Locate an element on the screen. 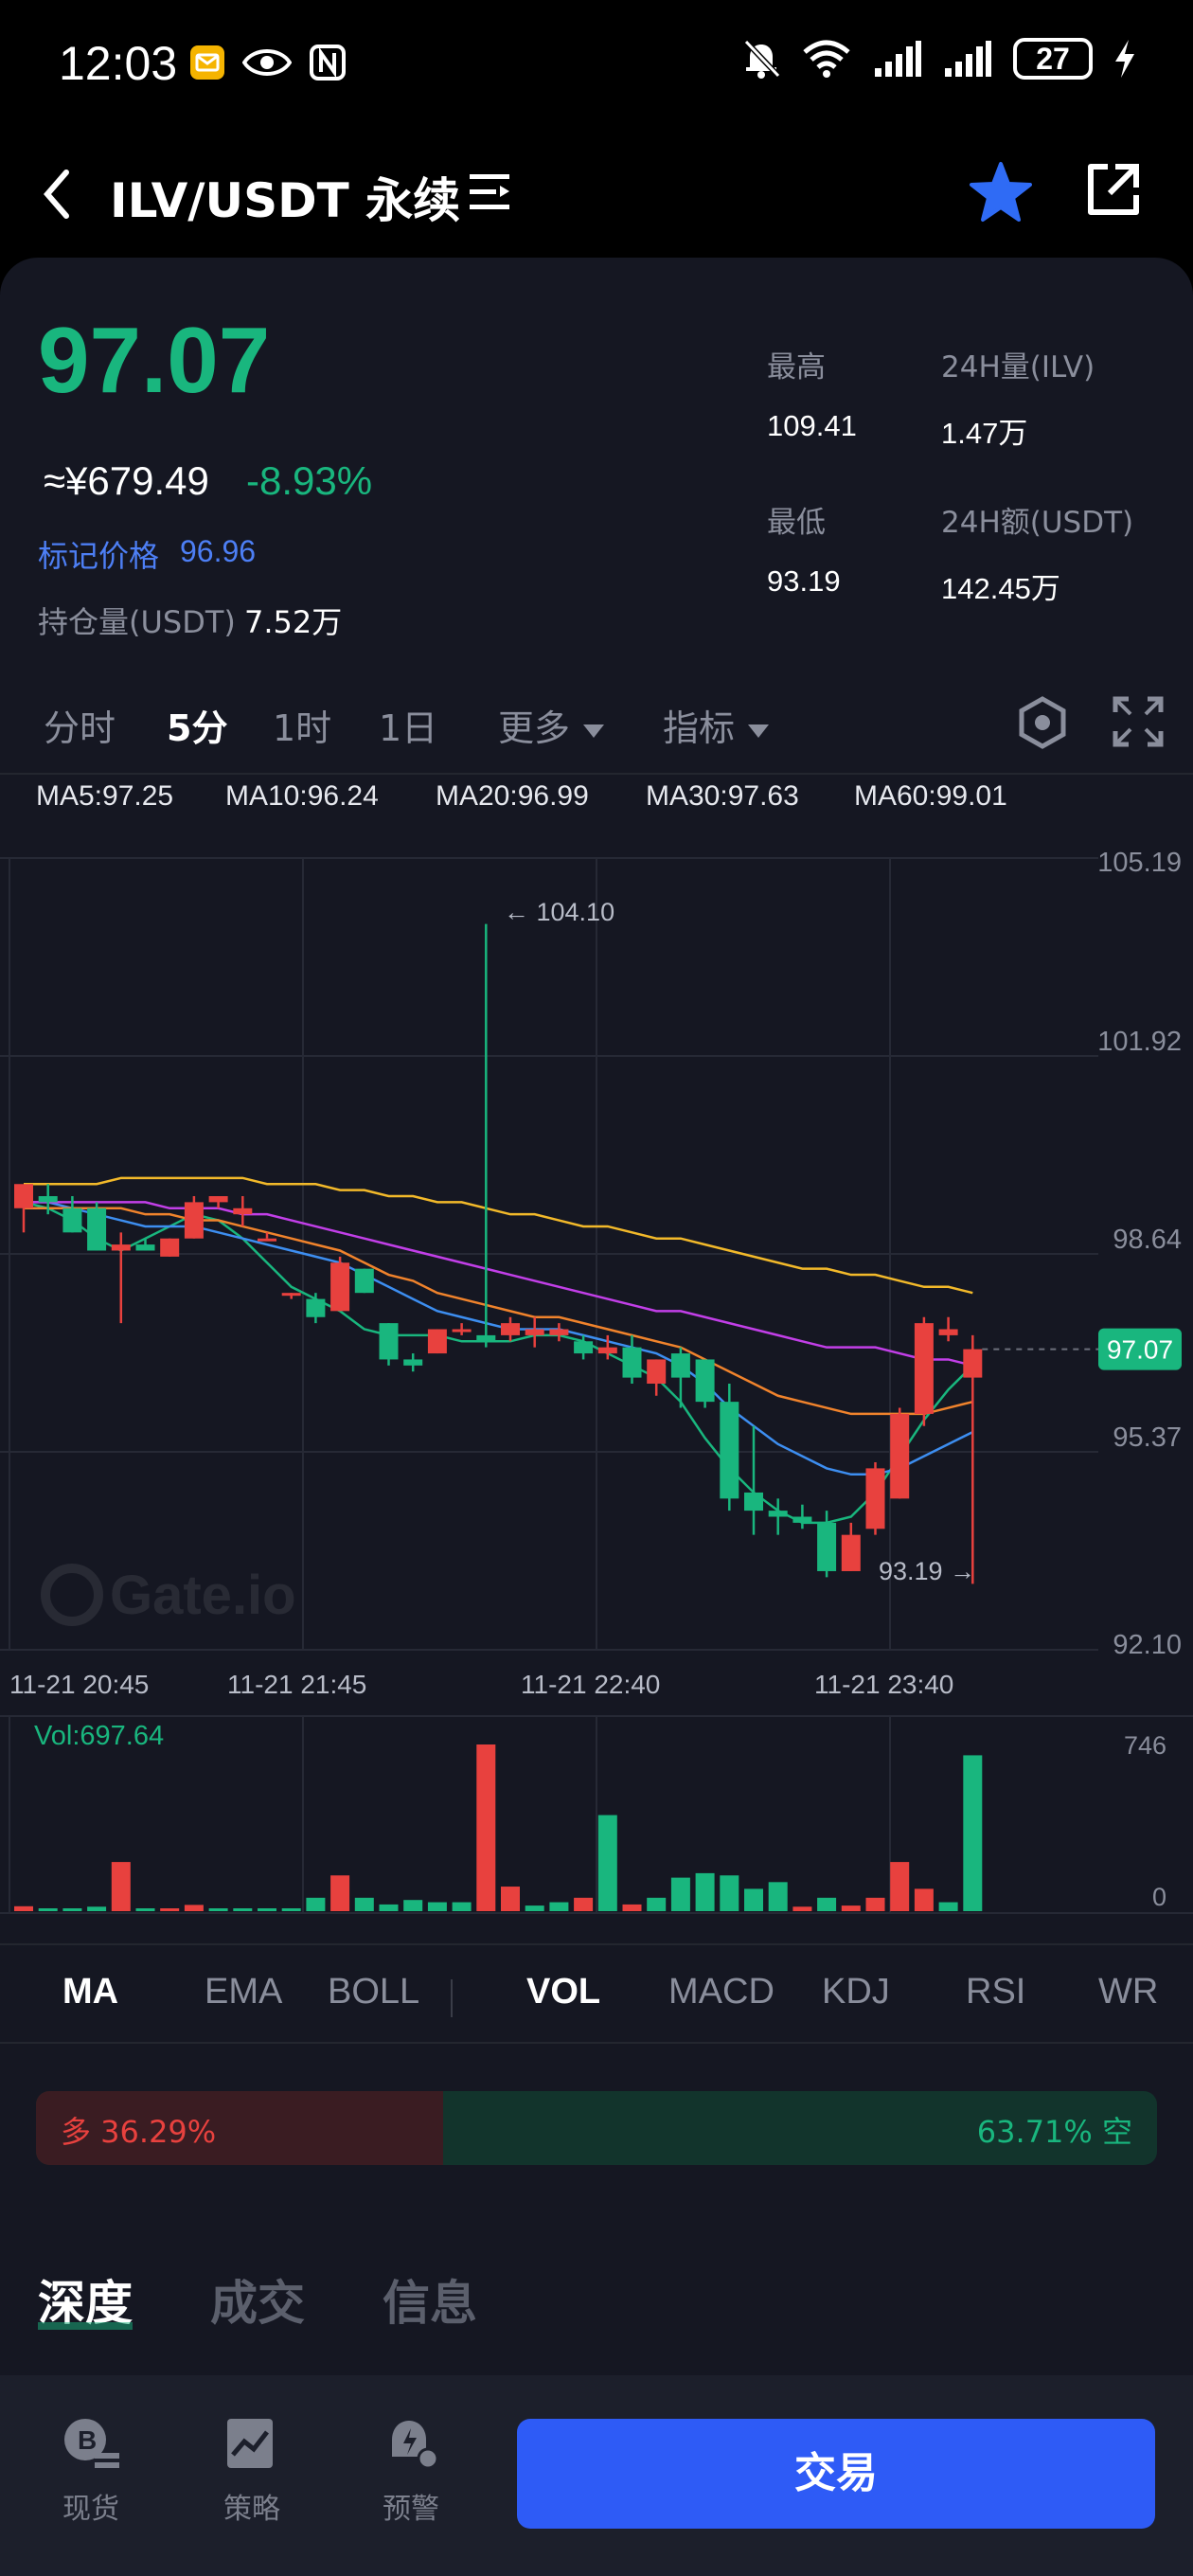 The image size is (1193, 2576). current-price-tag: 97.07 is located at coordinates (1140, 1350).